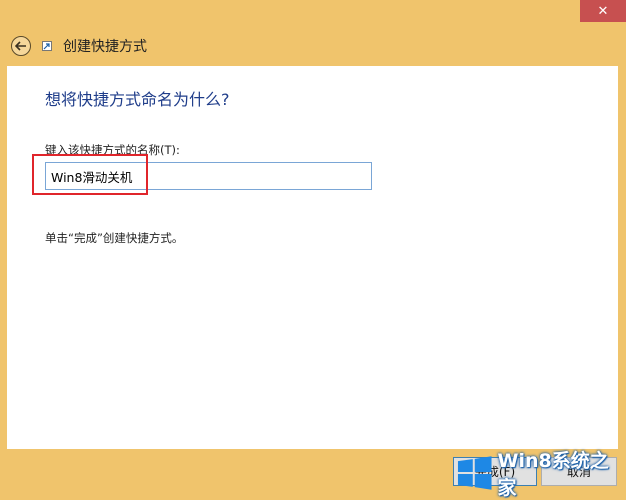  Describe the element at coordinates (112, 150) in the screenshot. I see `name-field-label: 键入该快捷方式的名称(T):` at that location.